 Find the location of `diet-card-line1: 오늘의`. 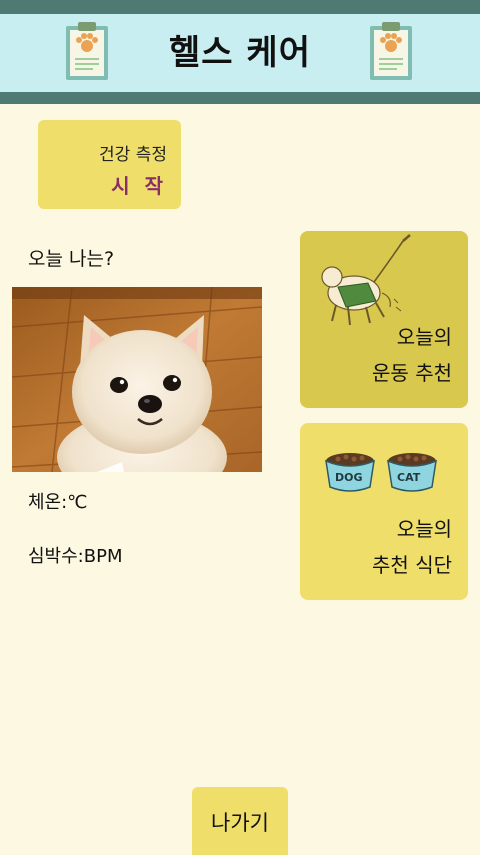

diet-card-line1: 오늘의 is located at coordinates (424, 529).